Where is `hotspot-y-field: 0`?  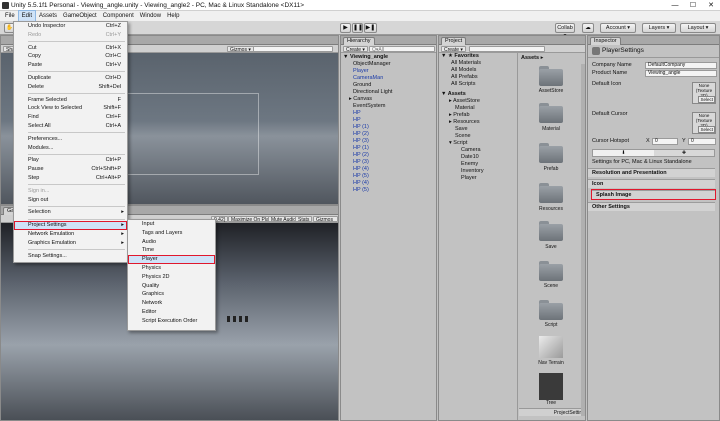
hotspot-y-field: 0 is located at coordinates (702, 141).